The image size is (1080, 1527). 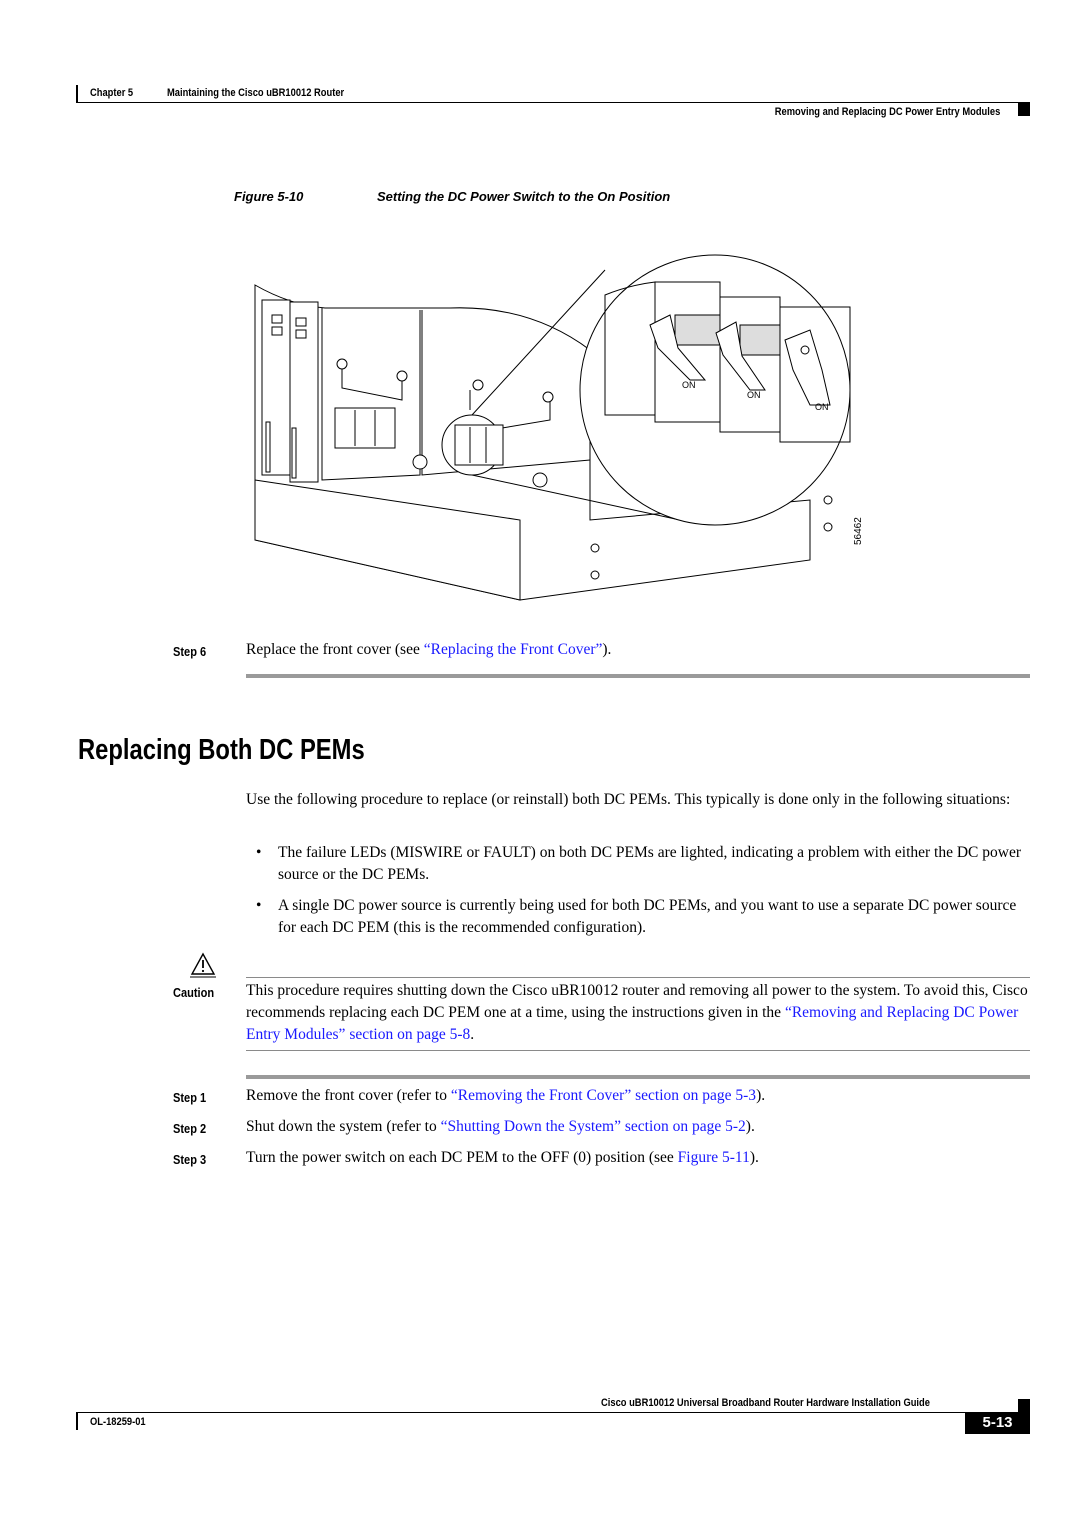 I want to click on chapter-title: Maintaining the Cisco uBR10012 Router, so click(x=256, y=93).